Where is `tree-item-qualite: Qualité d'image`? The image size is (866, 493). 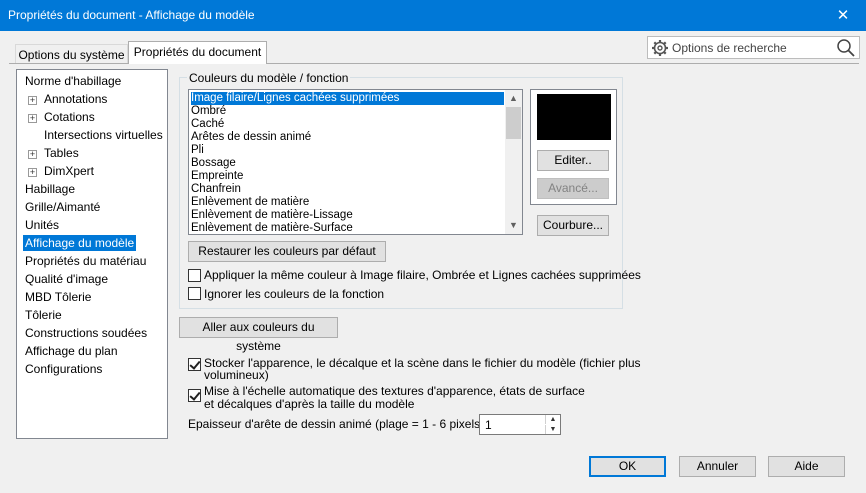 tree-item-qualite: Qualité d'image is located at coordinates (66, 279).